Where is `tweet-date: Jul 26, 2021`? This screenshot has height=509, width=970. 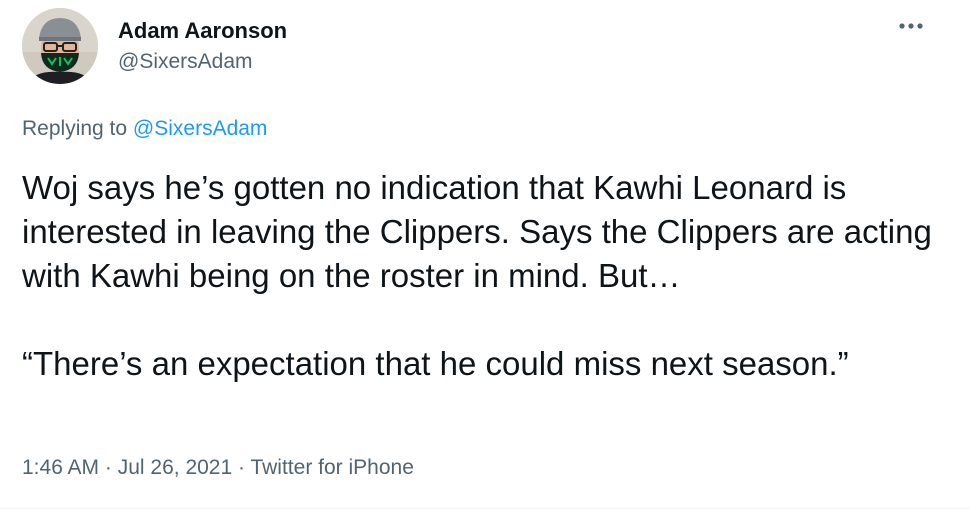 tweet-date: Jul 26, 2021 is located at coordinates (175, 467).